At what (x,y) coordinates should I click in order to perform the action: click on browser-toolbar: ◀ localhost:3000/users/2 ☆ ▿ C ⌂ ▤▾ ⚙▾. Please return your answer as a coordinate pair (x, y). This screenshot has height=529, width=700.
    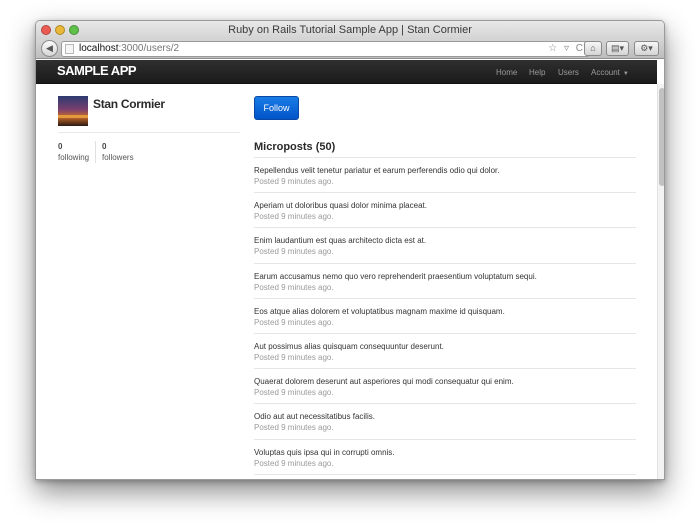
    Looking at the image, I should click on (350, 49).